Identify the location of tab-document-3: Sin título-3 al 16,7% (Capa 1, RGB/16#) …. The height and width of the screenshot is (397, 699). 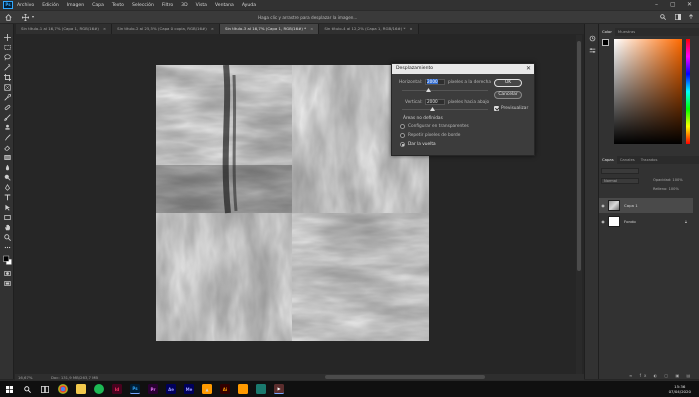
(270, 29).